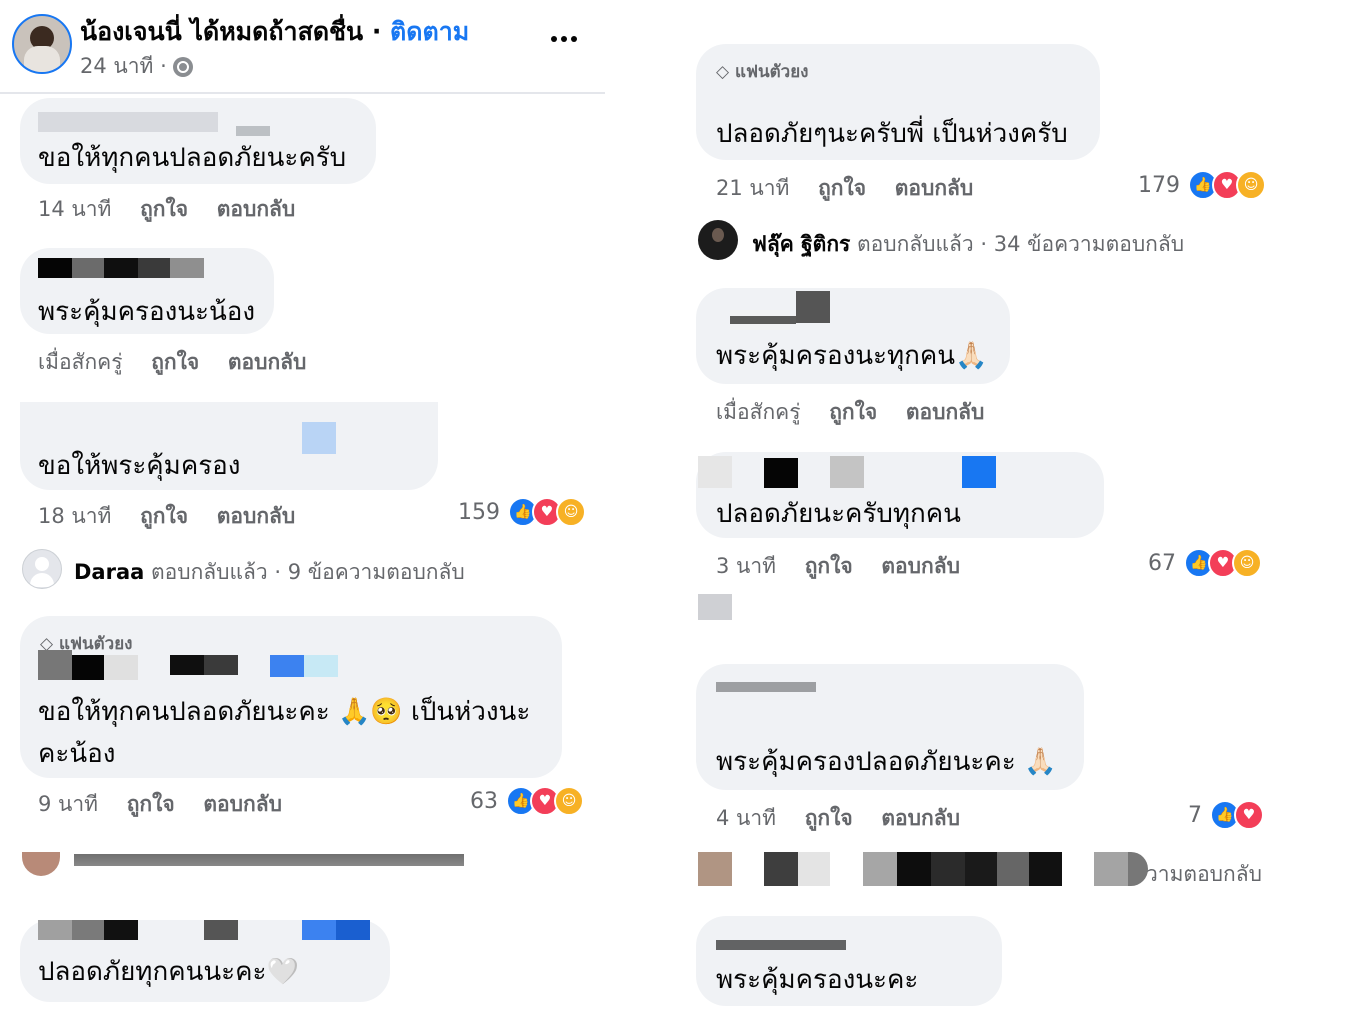 Image resolution: width=1365 pixels, height=1024 pixels. Describe the element at coordinates (123, 66) in the screenshot. I see `post-time-text: 24 นาที ·` at that location.